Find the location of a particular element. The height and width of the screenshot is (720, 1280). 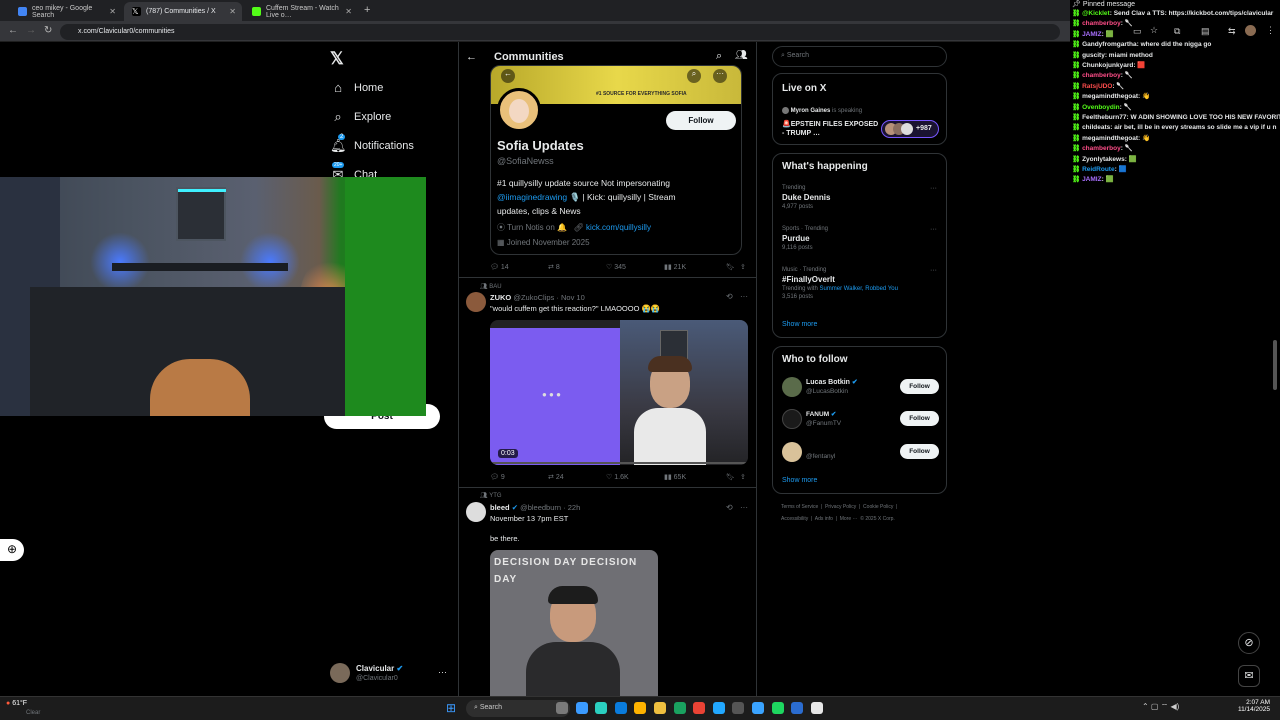

discord-icon is located at coordinates (718, 708).